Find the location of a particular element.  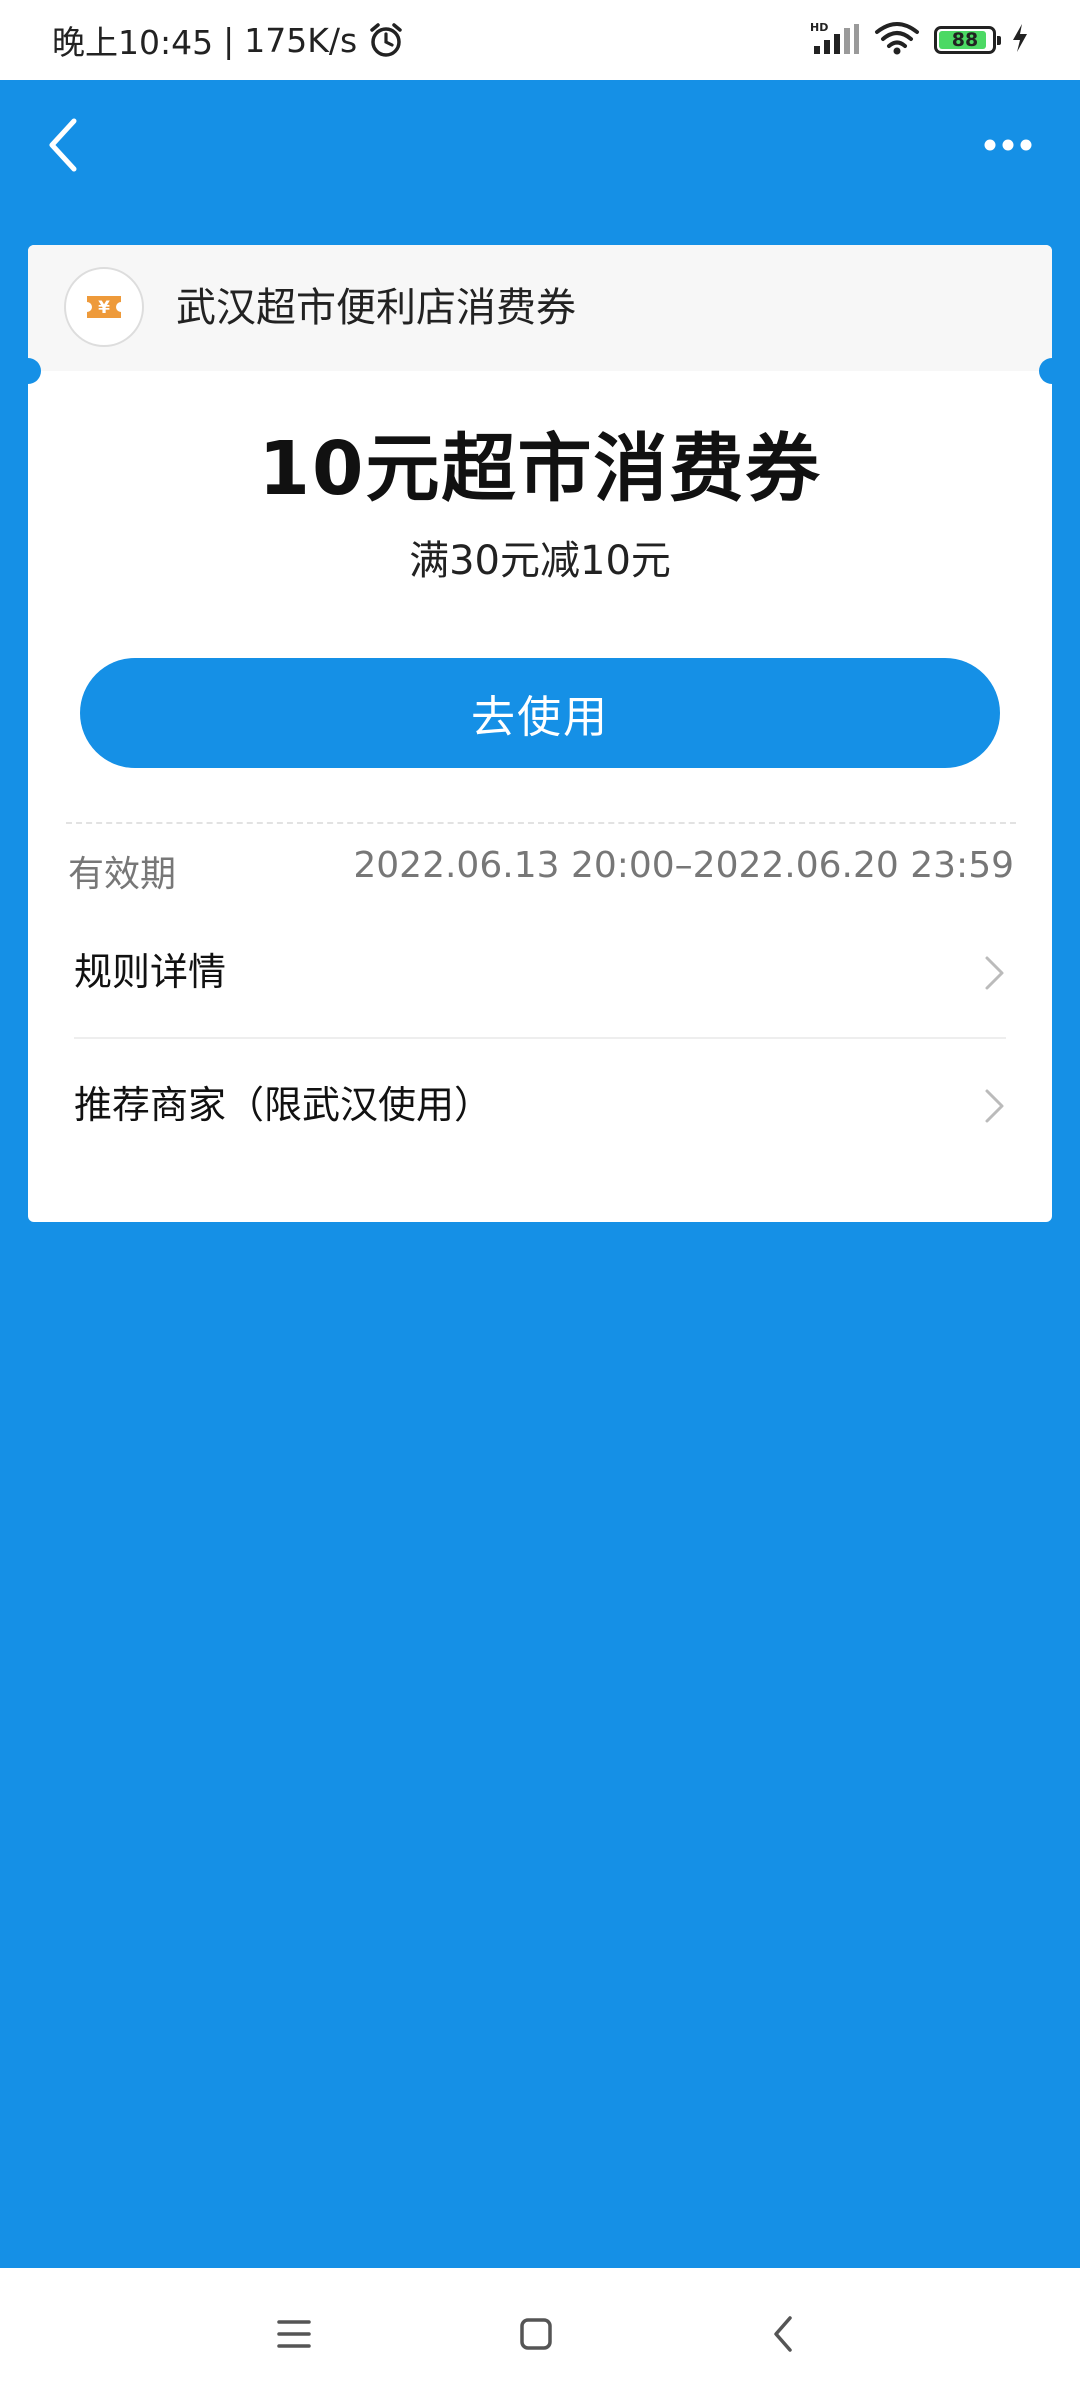

use-coupon-button: 去使用 is located at coordinates (540, 713).